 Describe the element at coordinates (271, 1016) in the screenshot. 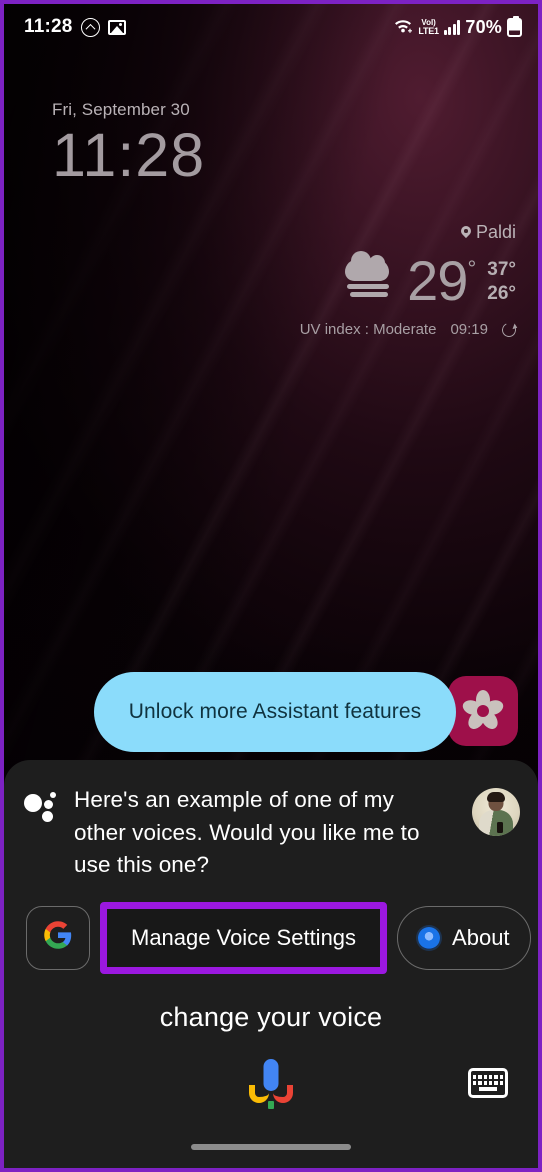

I see `assistant-transcript-text: change your voice` at that location.